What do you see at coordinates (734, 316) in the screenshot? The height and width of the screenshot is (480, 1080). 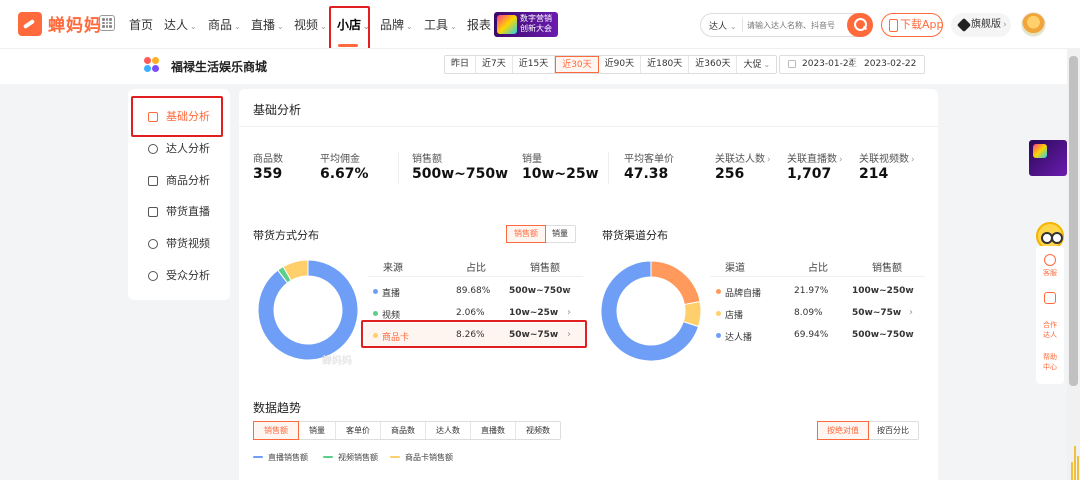 I see `row-name: 店播` at bounding box center [734, 316].